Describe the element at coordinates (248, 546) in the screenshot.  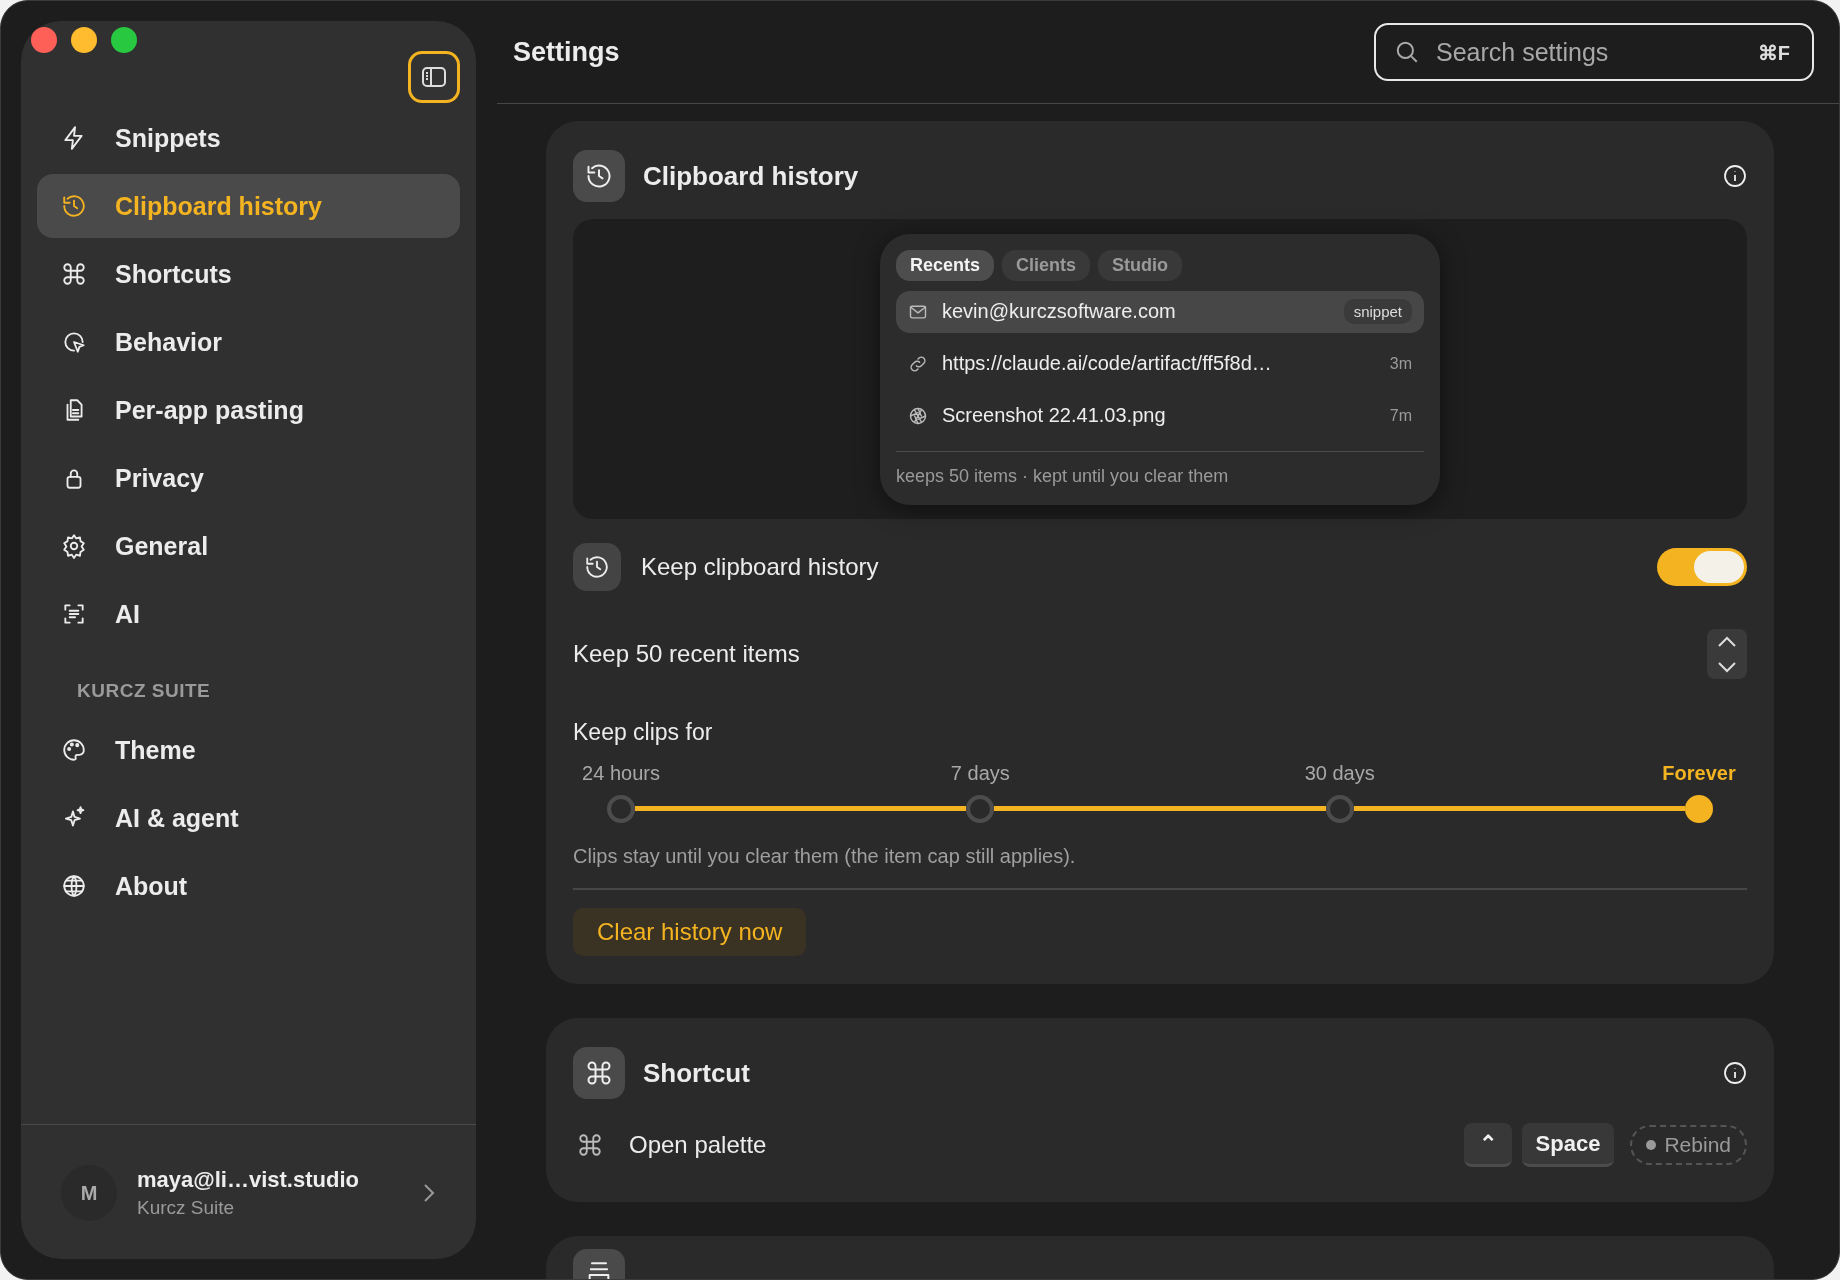
I see `sidebar-item: General` at that location.